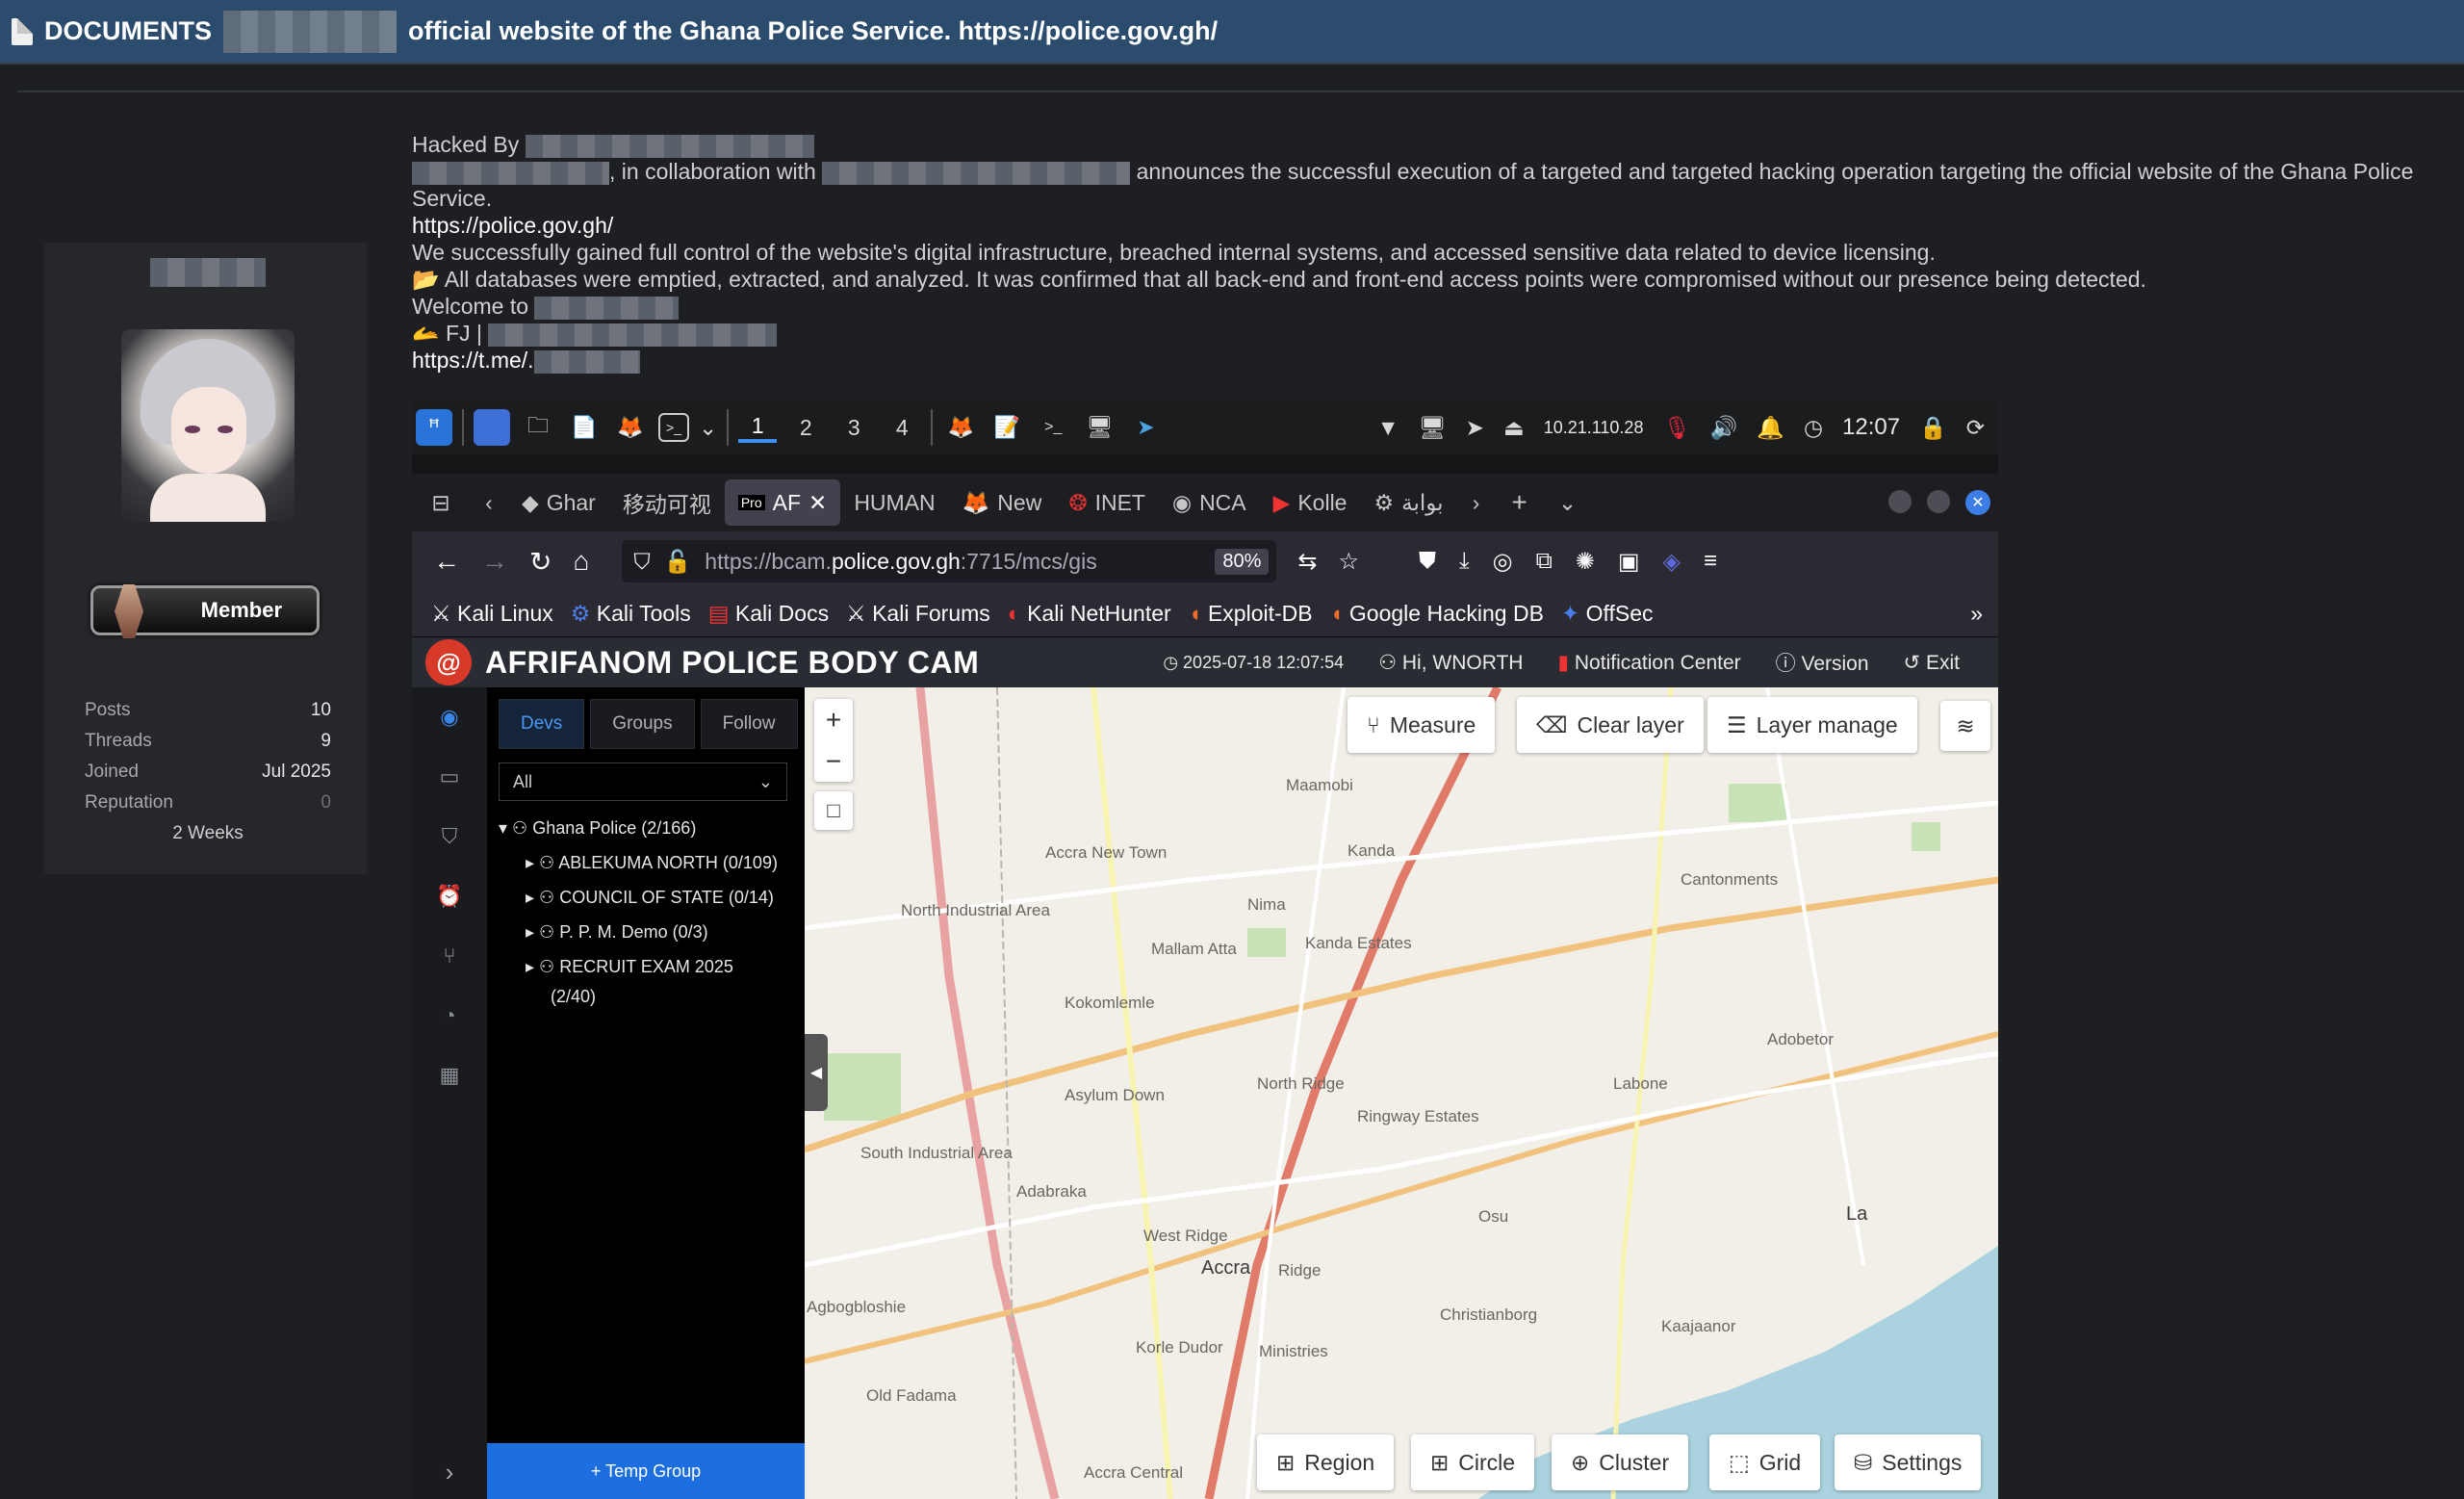 This screenshot has height=1499, width=2464. Describe the element at coordinates (1006, 427) in the screenshot. I see `editor-task-icon: 📝` at that location.